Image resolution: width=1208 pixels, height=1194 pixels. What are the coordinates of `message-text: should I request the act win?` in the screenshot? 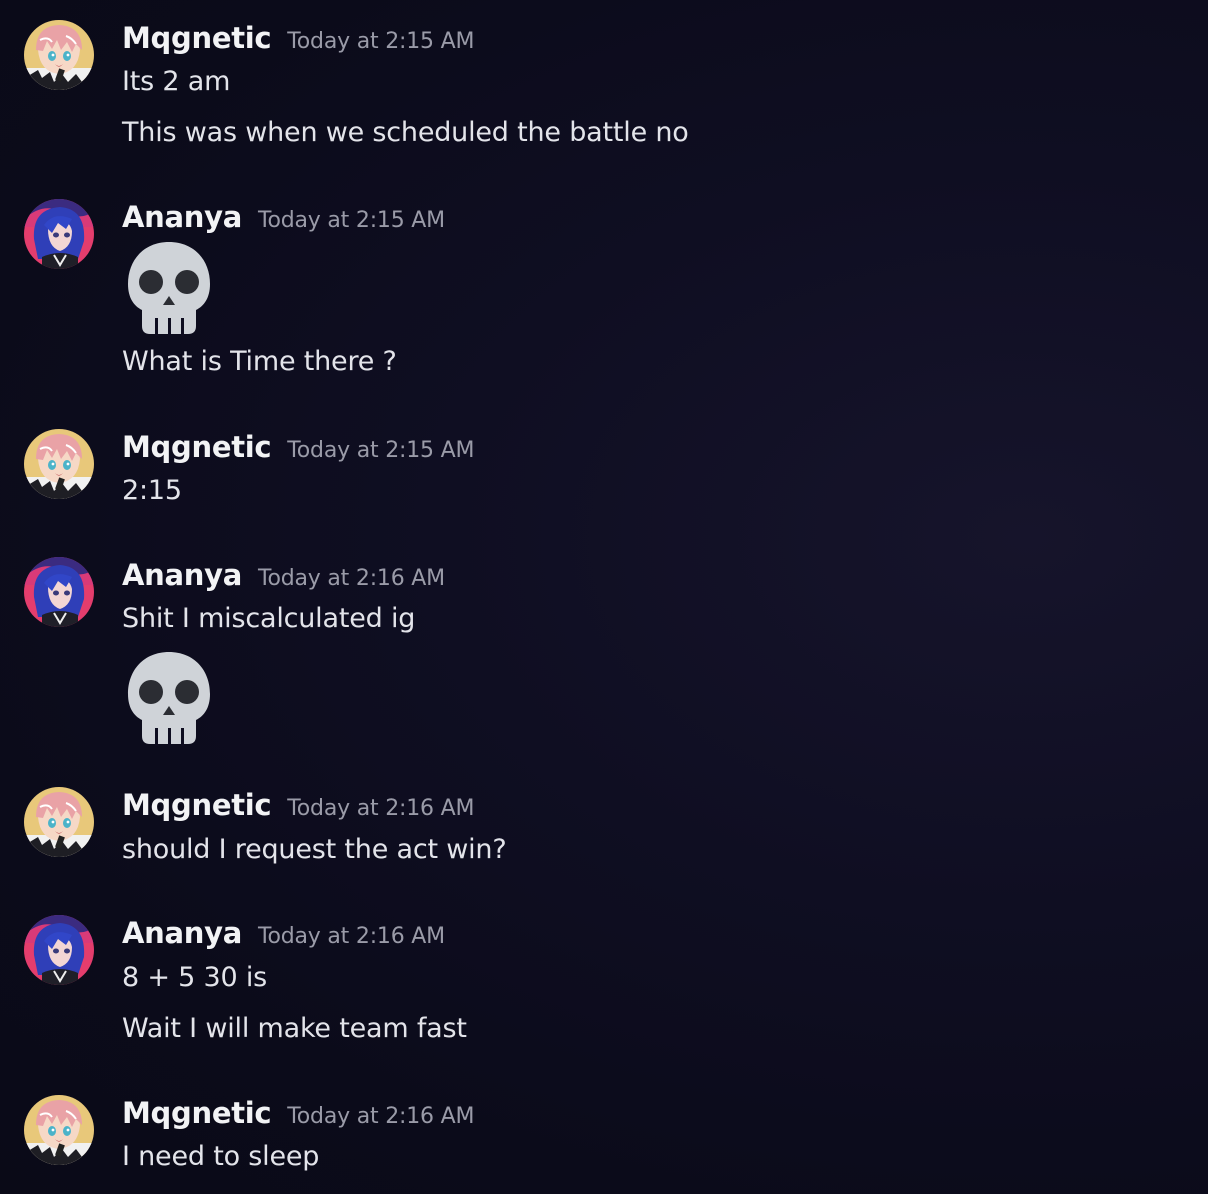 It's located at (314, 849).